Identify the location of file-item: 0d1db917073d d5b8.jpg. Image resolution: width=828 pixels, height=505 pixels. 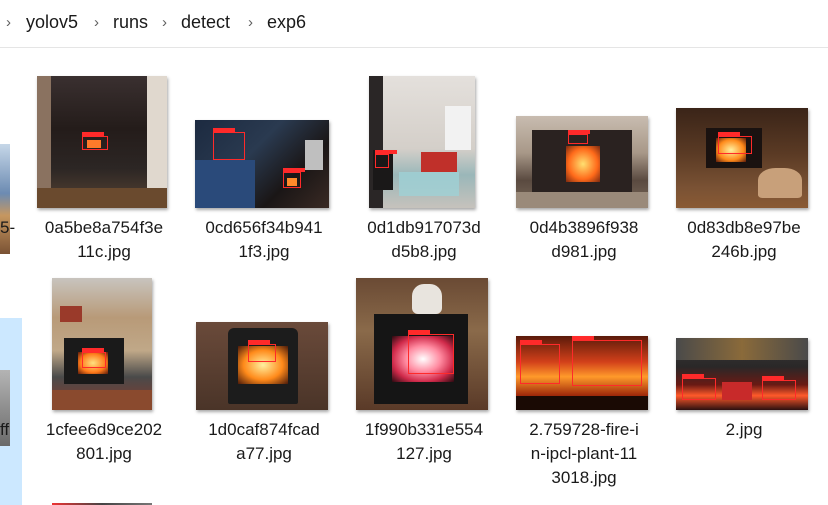
(424, 170).